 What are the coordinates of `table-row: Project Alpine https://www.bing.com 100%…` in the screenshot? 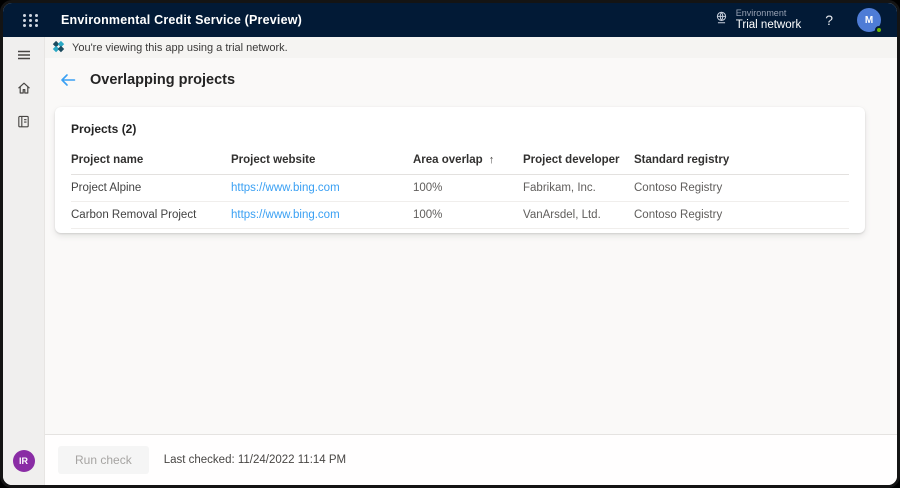 It's located at (460, 188).